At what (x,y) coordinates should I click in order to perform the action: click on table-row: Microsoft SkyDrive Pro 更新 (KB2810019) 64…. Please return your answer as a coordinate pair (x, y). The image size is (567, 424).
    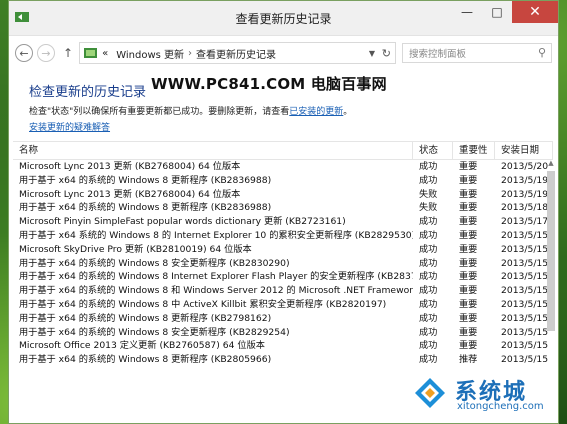
    Looking at the image, I should click on (283, 250).